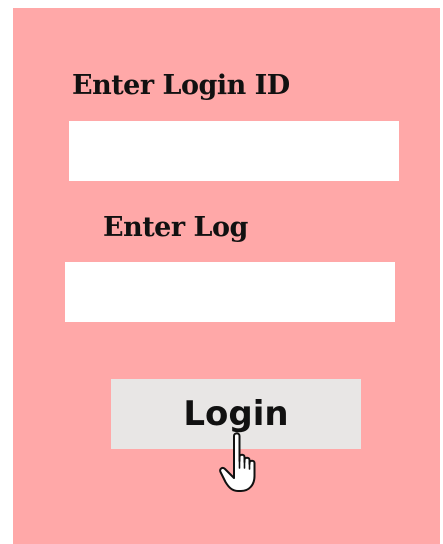 This screenshot has height=544, width=443. What do you see at coordinates (230, 292) in the screenshot?
I see `password-input` at bounding box center [230, 292].